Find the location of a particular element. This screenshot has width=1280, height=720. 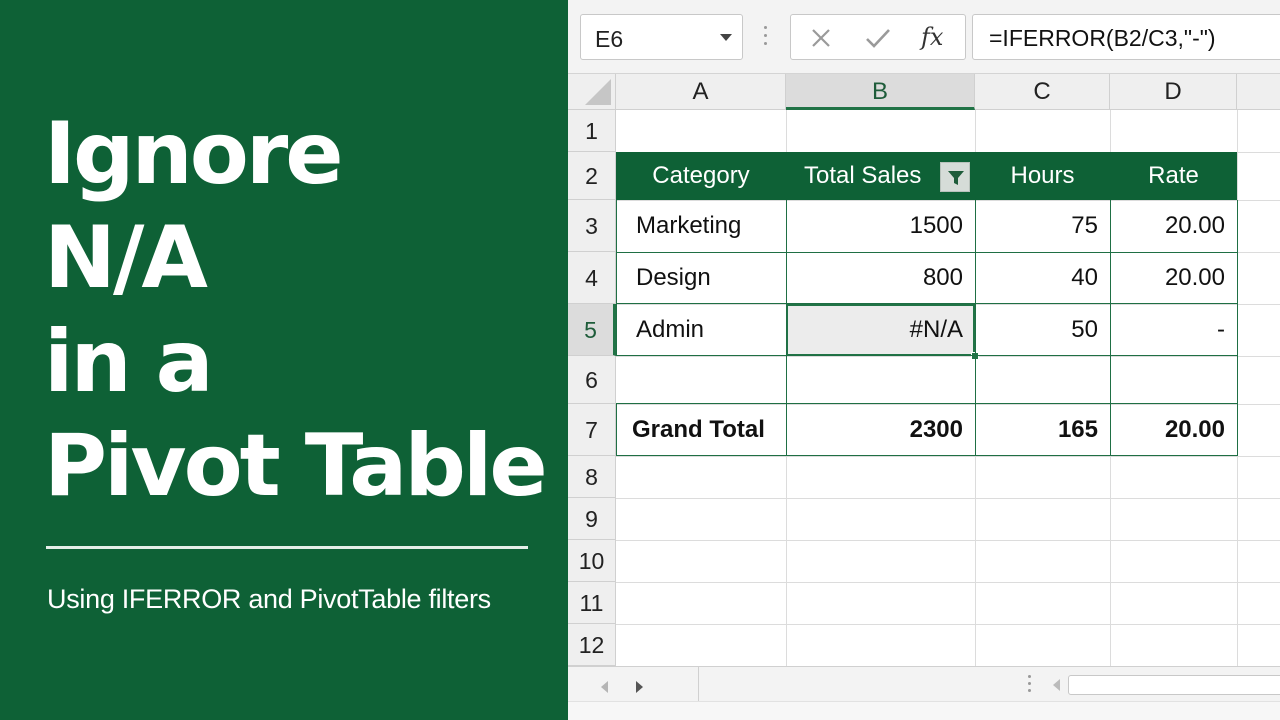

chevron-right-icon is located at coordinates (640, 687).